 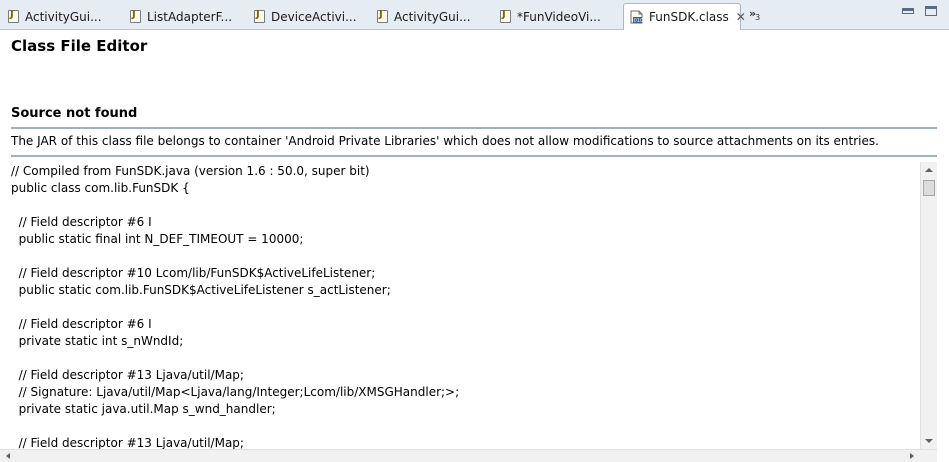 I want to click on tab-funsdk-class: 010 FunSDK.class ✕, so click(x=684, y=16).